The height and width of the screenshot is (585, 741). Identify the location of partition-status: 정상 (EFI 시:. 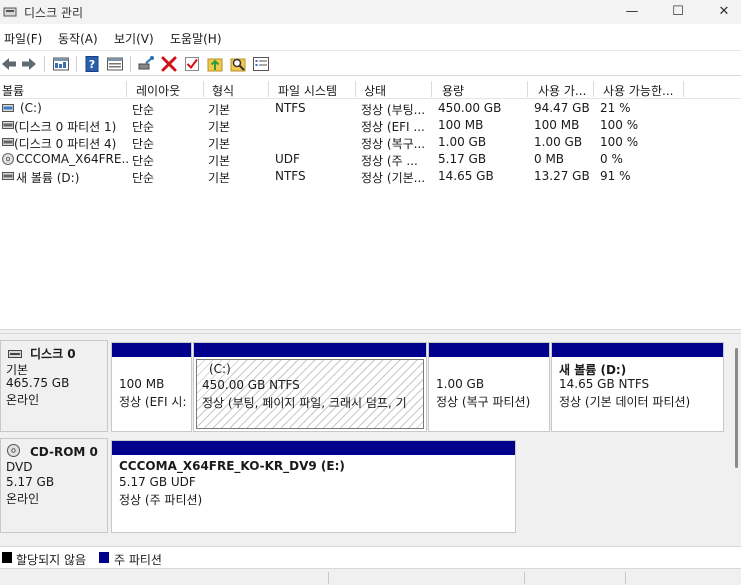
(153, 402).